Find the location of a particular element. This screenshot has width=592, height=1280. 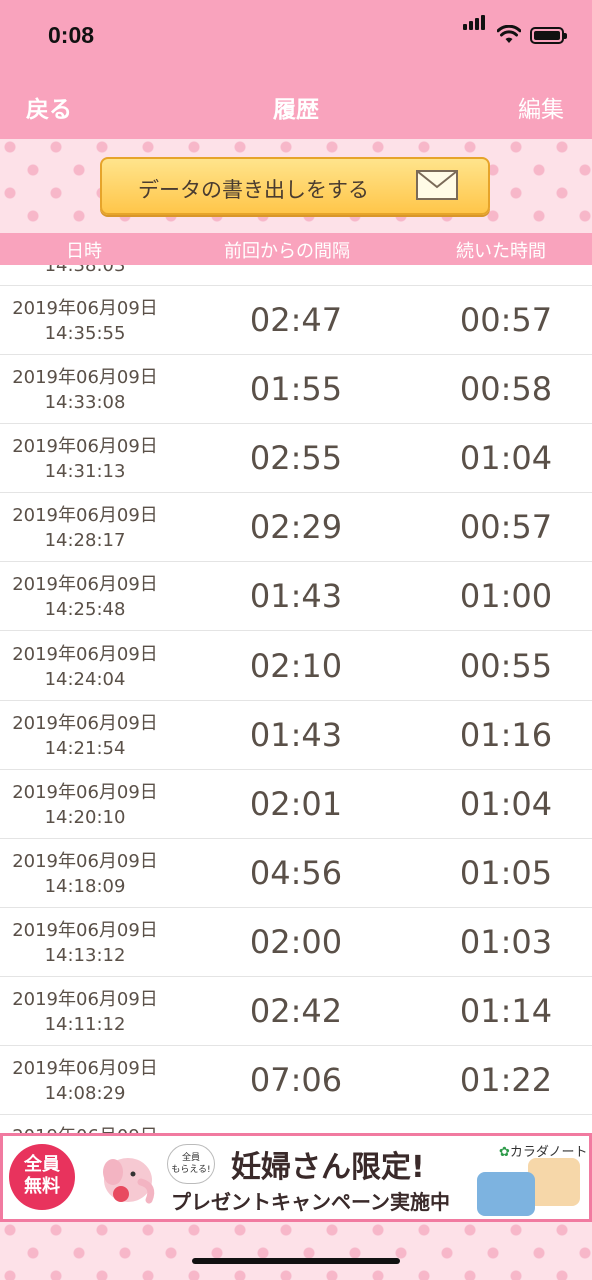

row-datetime: 2019年06月09日 14:21:54 is located at coordinates (85, 736).